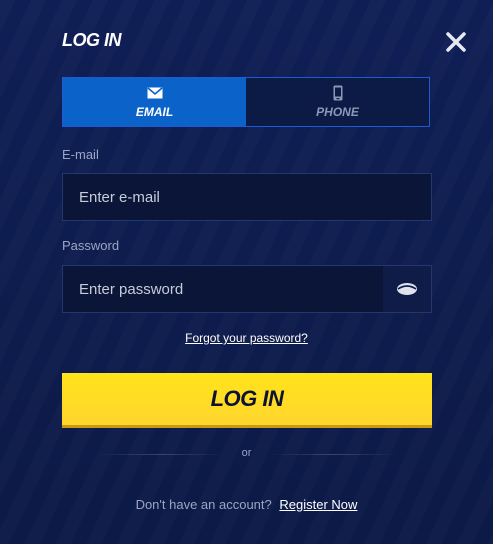 Image resolution: width=493 pixels, height=544 pixels. What do you see at coordinates (337, 102) in the screenshot?
I see `tab-phone: PHONE` at bounding box center [337, 102].